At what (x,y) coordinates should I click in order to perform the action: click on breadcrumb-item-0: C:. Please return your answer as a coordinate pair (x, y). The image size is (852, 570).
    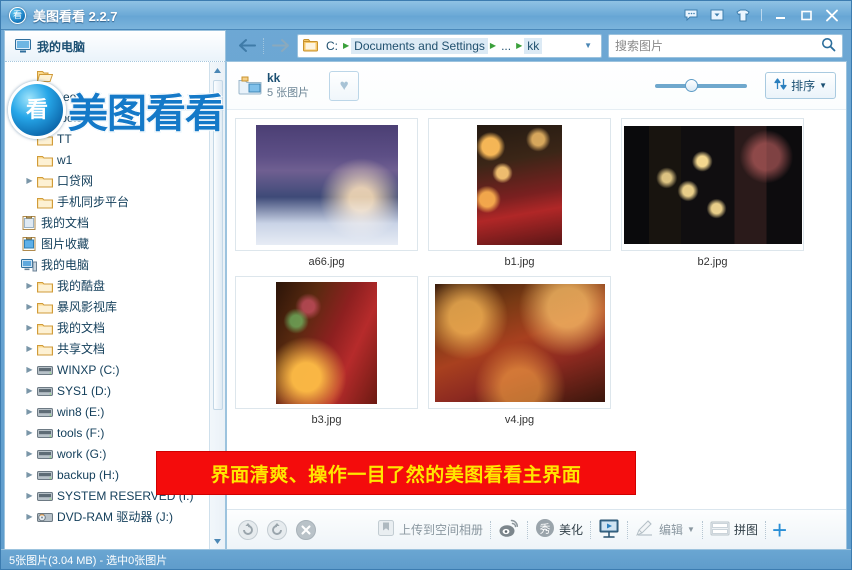
    Looking at the image, I should click on (332, 46).